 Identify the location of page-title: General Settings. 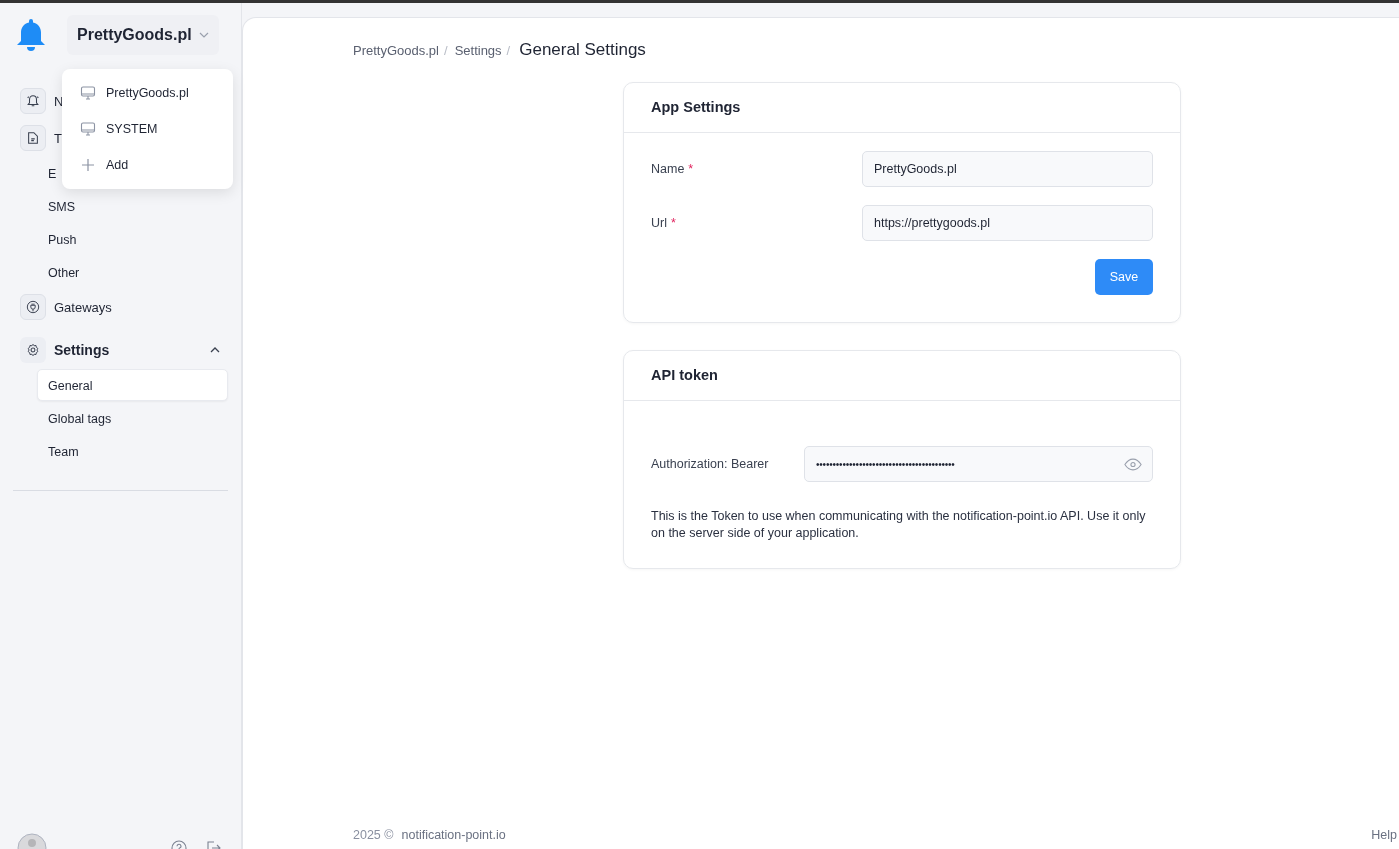
(582, 50).